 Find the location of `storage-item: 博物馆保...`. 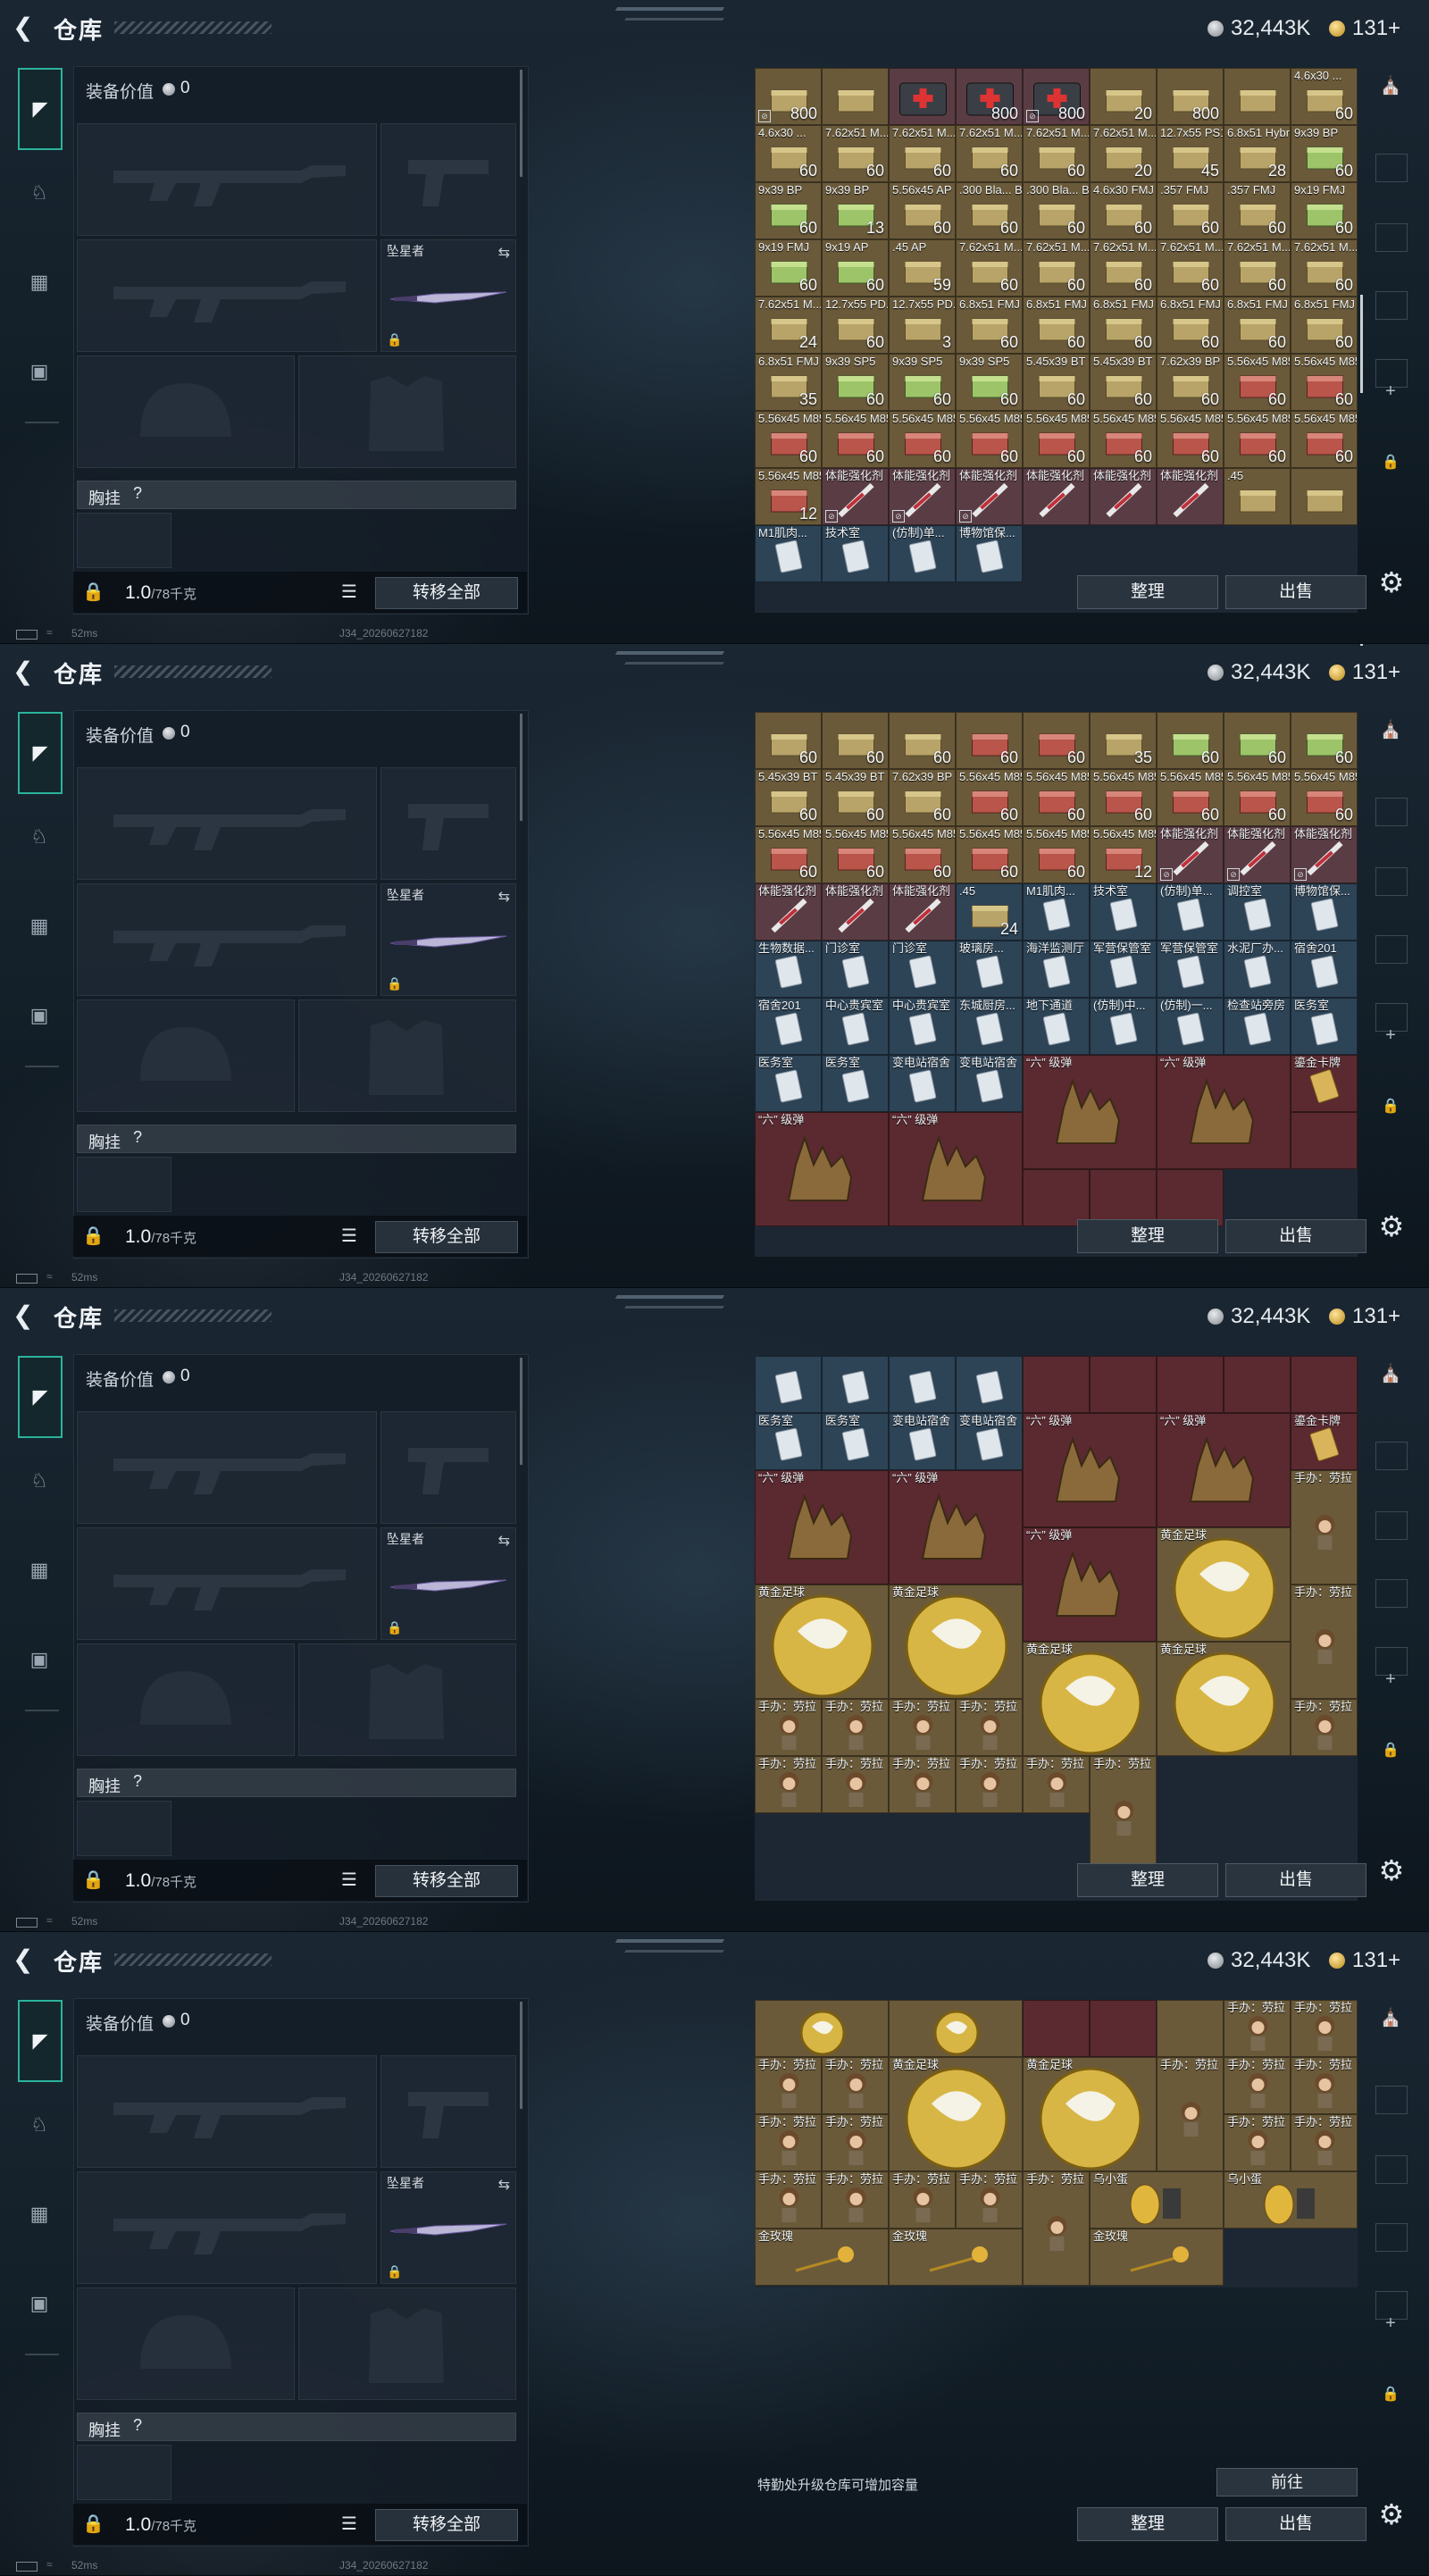

storage-item: 博物馆保... is located at coordinates (989, 554).